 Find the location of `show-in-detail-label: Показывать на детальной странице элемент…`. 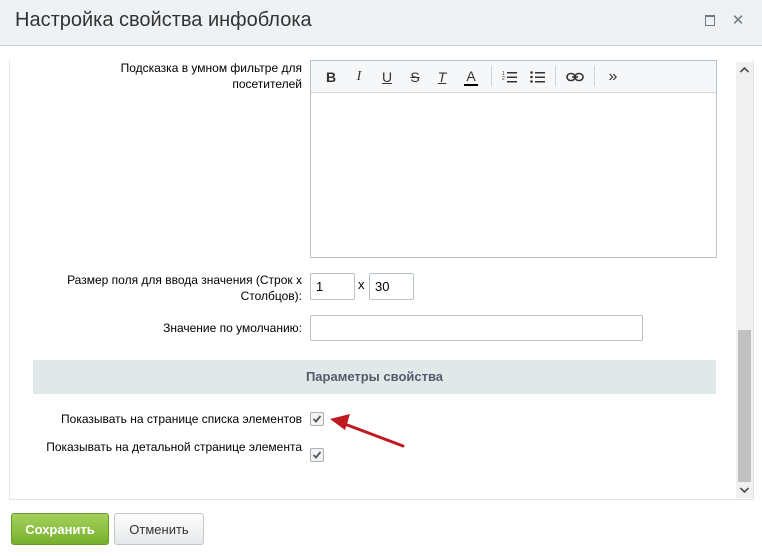

show-in-detail-label: Показывать на детальной странице элемент… is located at coordinates (174, 447).